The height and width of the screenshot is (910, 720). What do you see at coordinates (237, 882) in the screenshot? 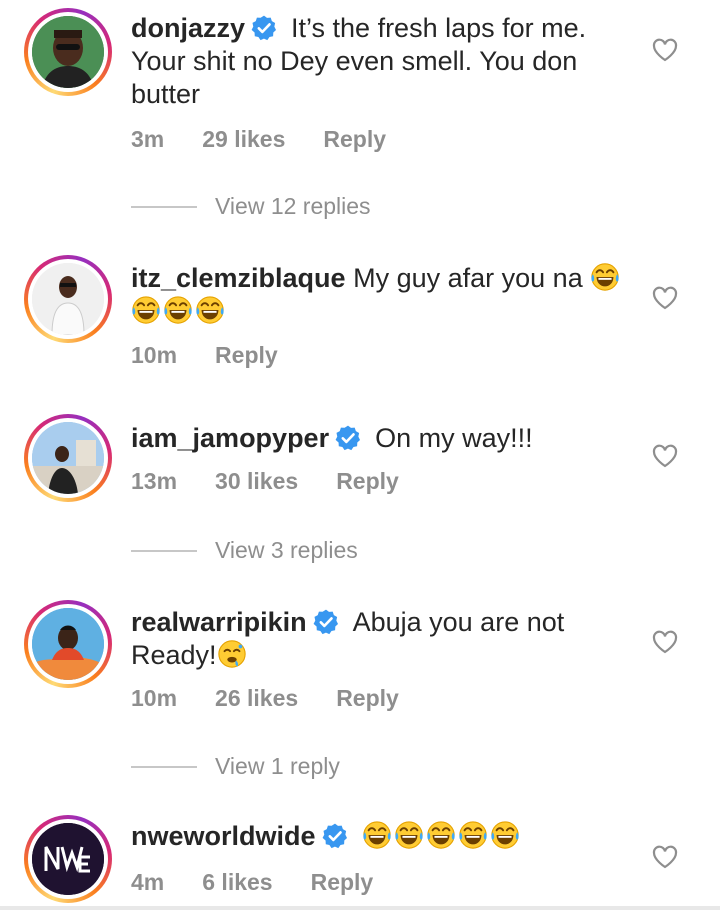
I see `like-count: 6 likes` at bounding box center [237, 882].